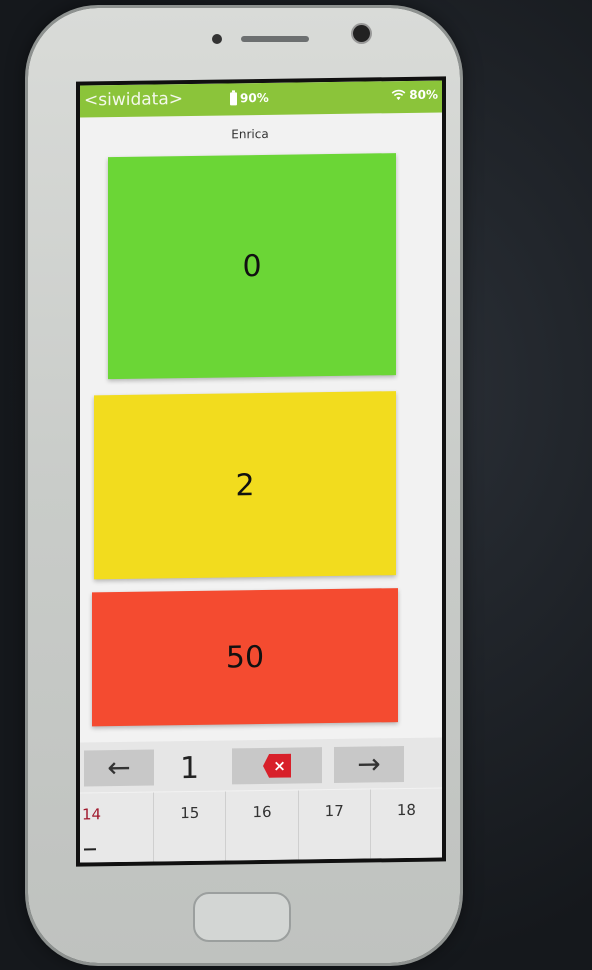 This screenshot has height=970, width=592. Describe the element at coordinates (133, 99) in the screenshot. I see `app-title: <siwidata>` at that location.